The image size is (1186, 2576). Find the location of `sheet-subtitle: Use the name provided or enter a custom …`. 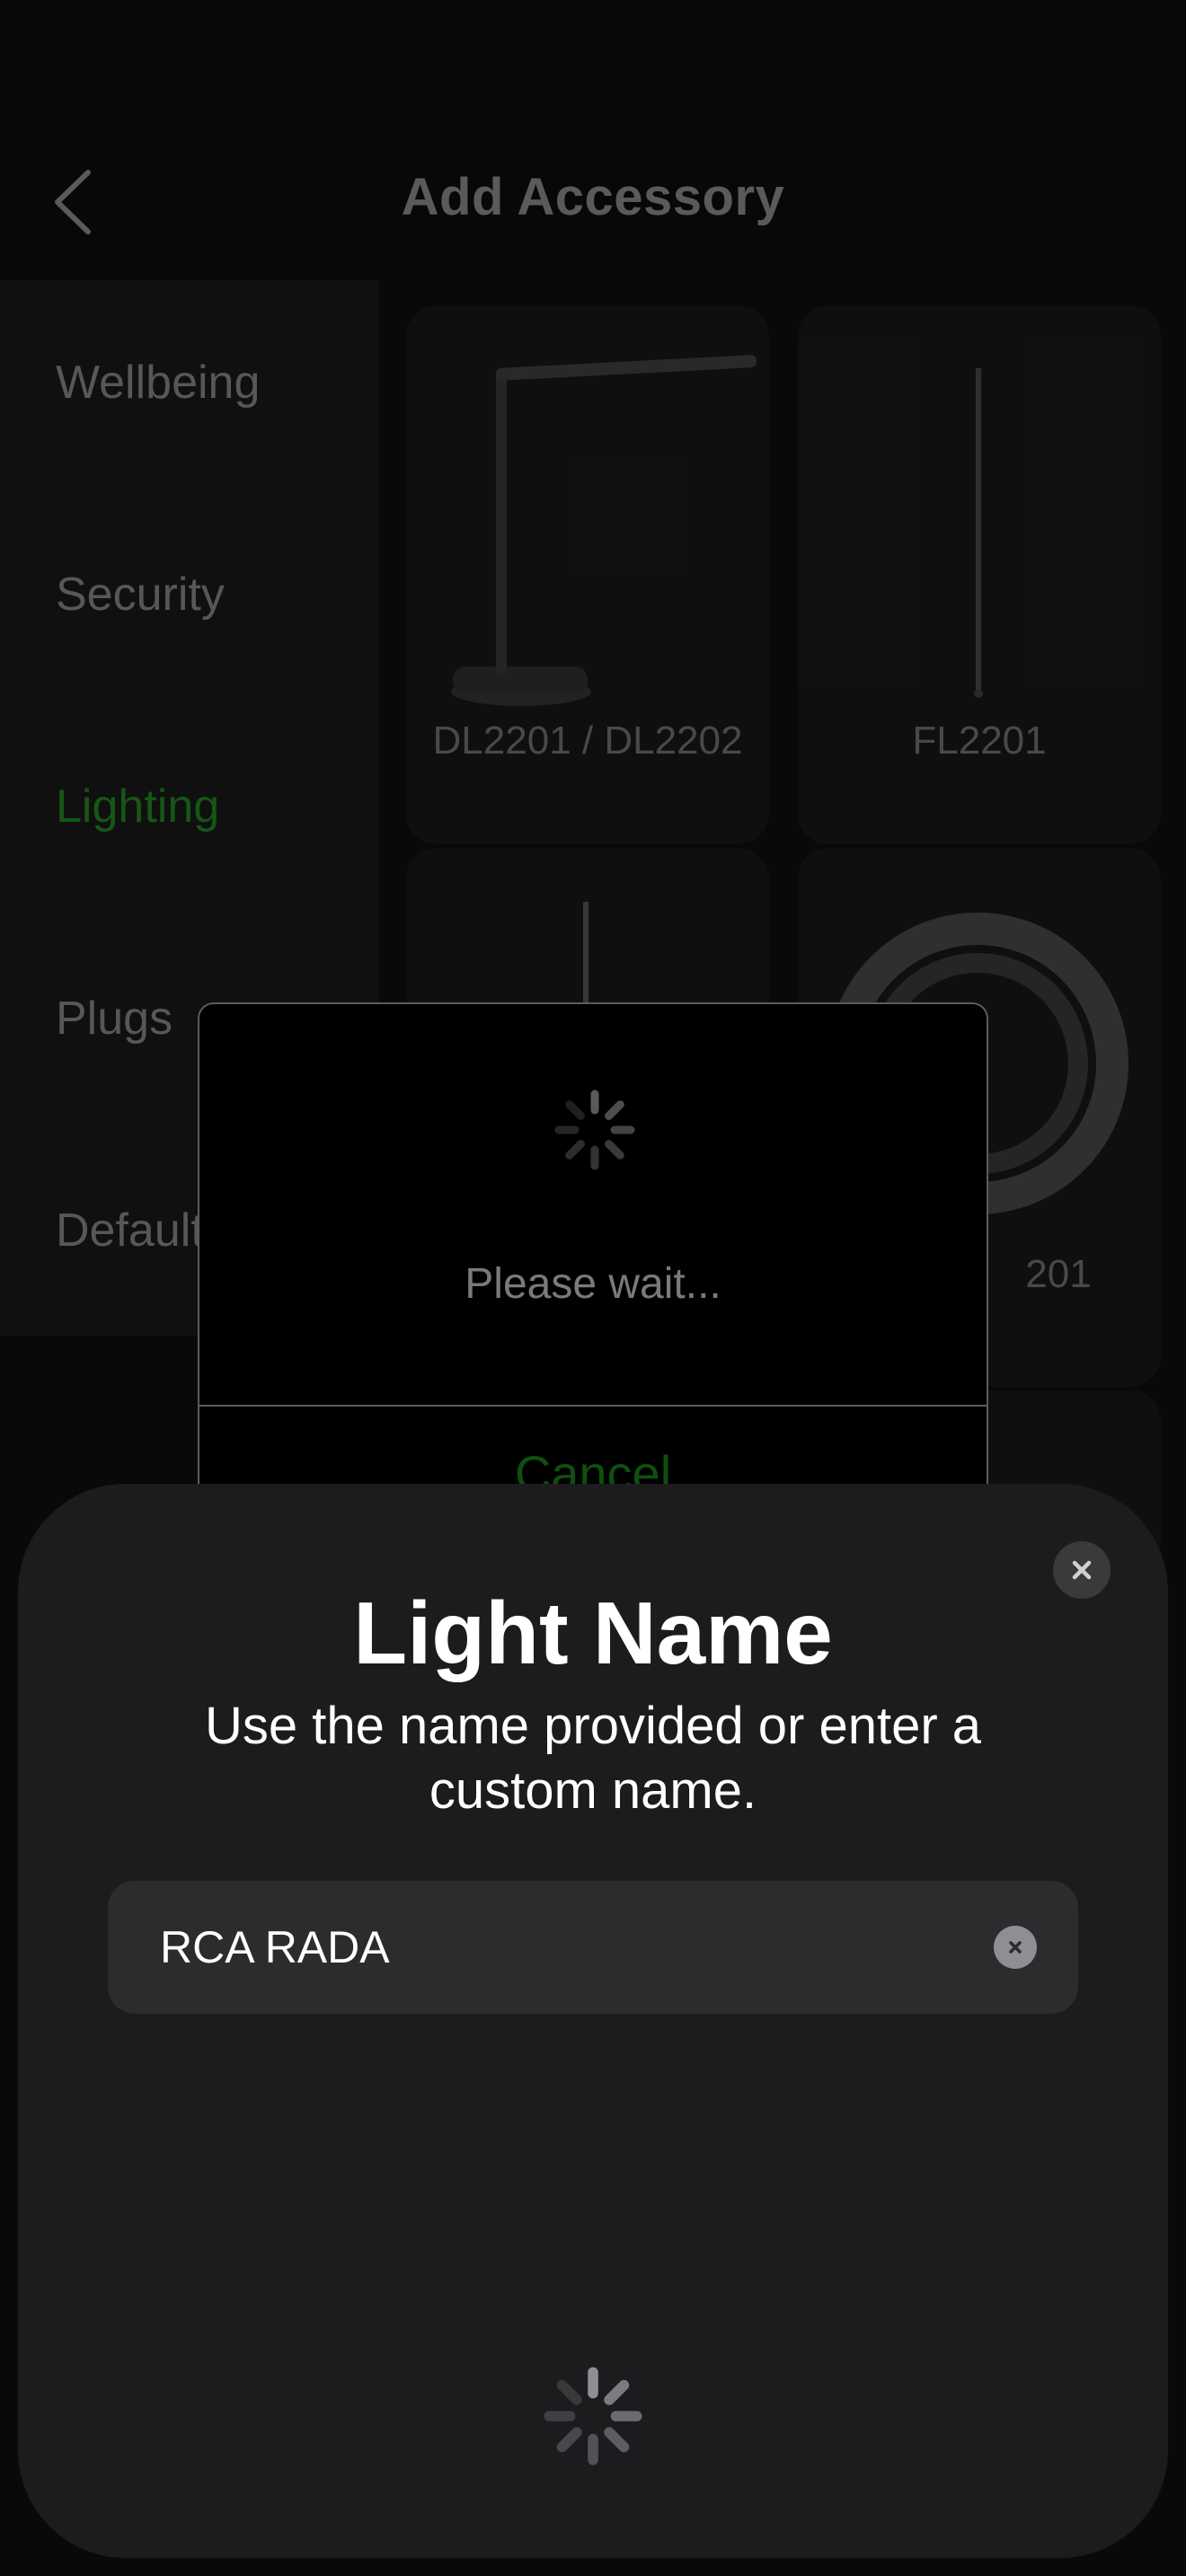

sheet-subtitle: Use the name provided or enter a custom … is located at coordinates (593, 1758).